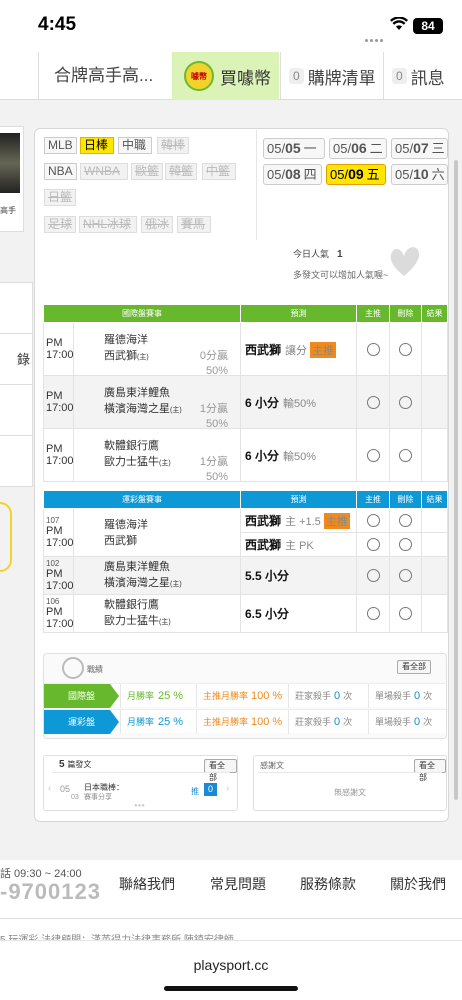  I want to click on game-teams: 軟體銀行鷹 歐力士猛牛(主) 1分贏 50%, so click(157, 455).